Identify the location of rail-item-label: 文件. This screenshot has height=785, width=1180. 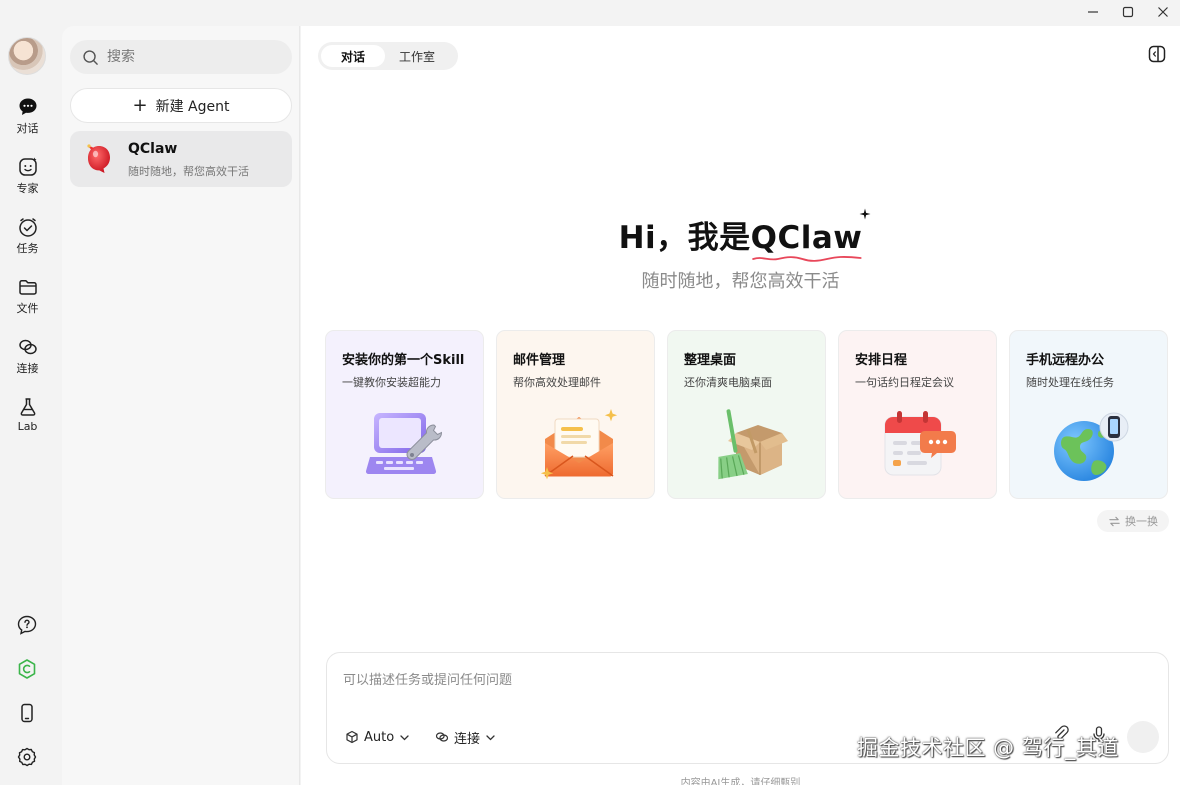
(27, 308).